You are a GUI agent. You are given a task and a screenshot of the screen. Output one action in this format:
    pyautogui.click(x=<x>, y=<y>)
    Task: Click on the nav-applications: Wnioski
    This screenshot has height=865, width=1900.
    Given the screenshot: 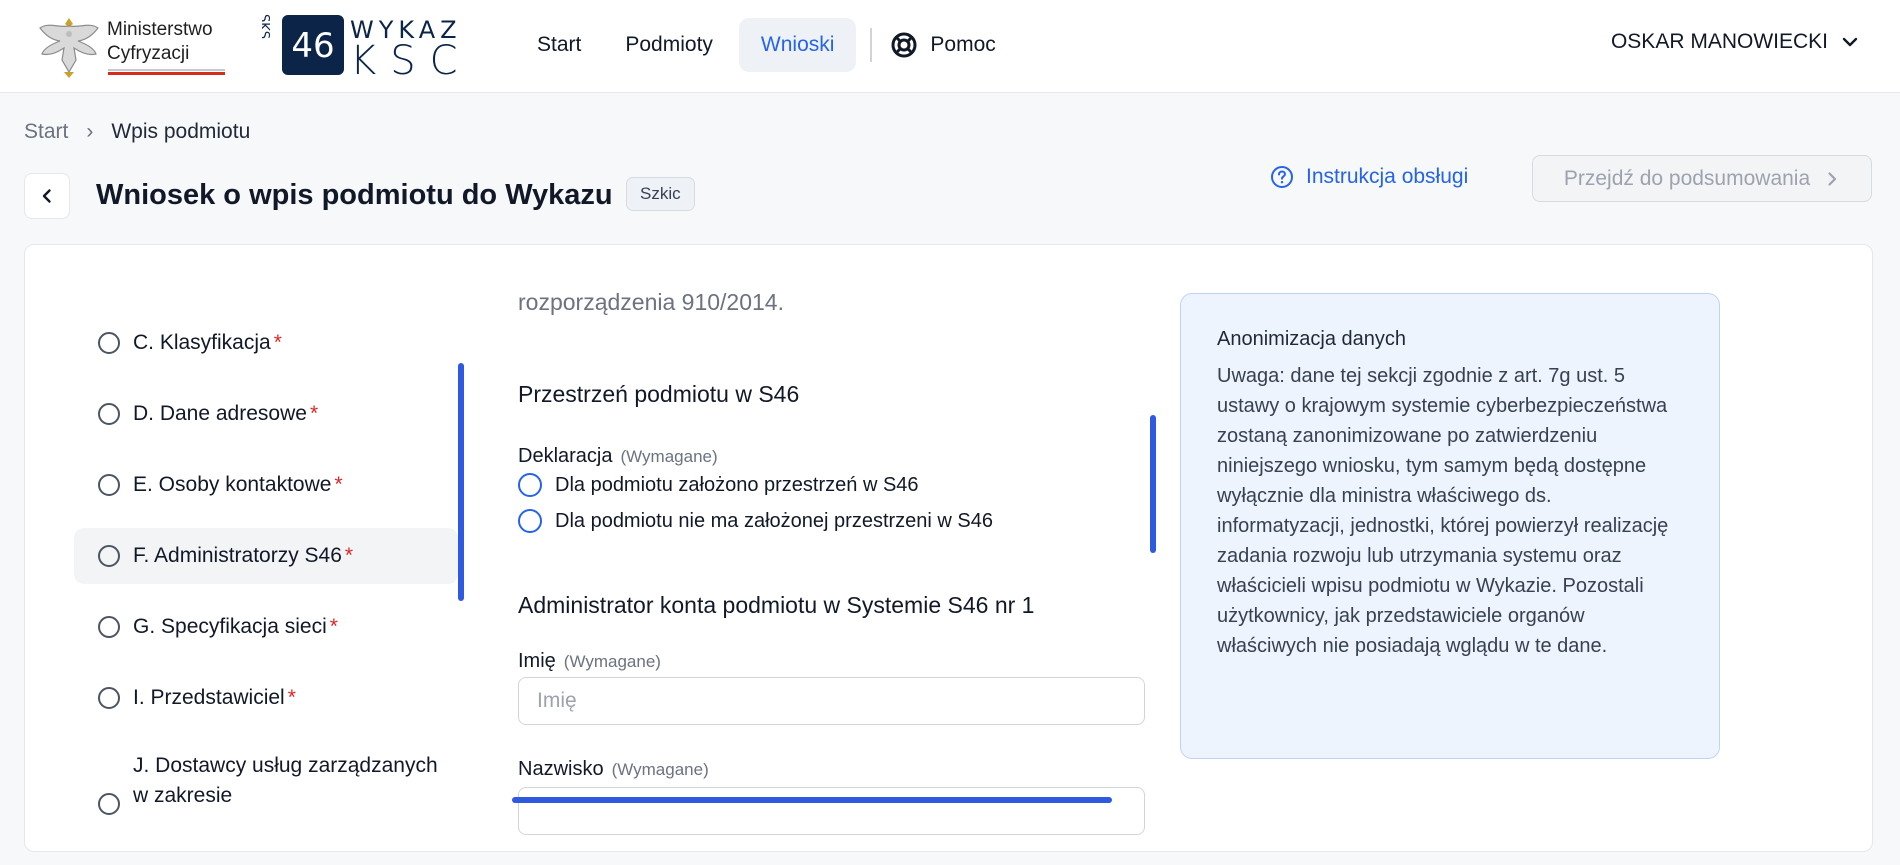 What is the action you would take?
    pyautogui.click(x=797, y=45)
    